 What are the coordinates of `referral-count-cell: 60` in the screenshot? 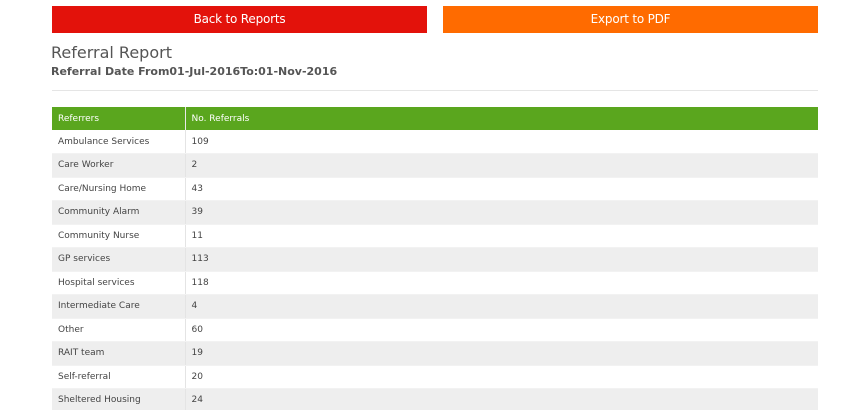 It's located at (501, 330).